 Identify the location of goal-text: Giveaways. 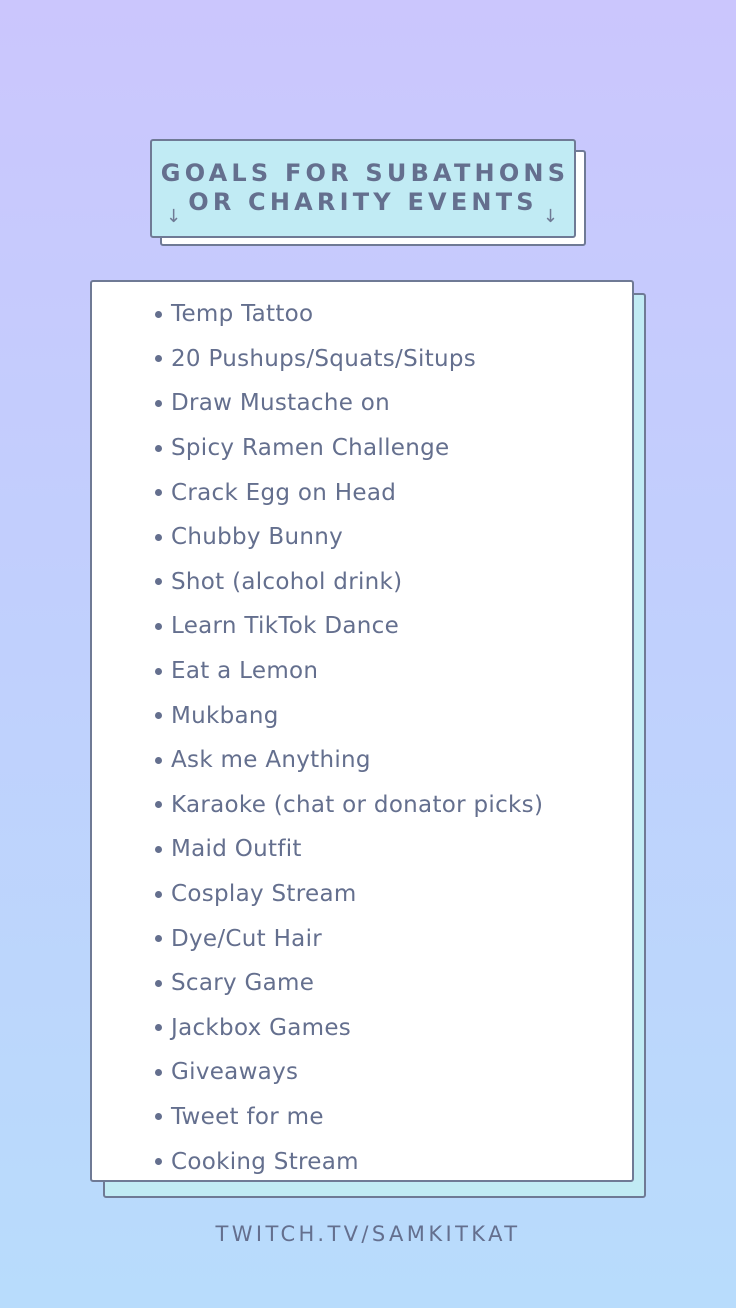
(235, 1072).